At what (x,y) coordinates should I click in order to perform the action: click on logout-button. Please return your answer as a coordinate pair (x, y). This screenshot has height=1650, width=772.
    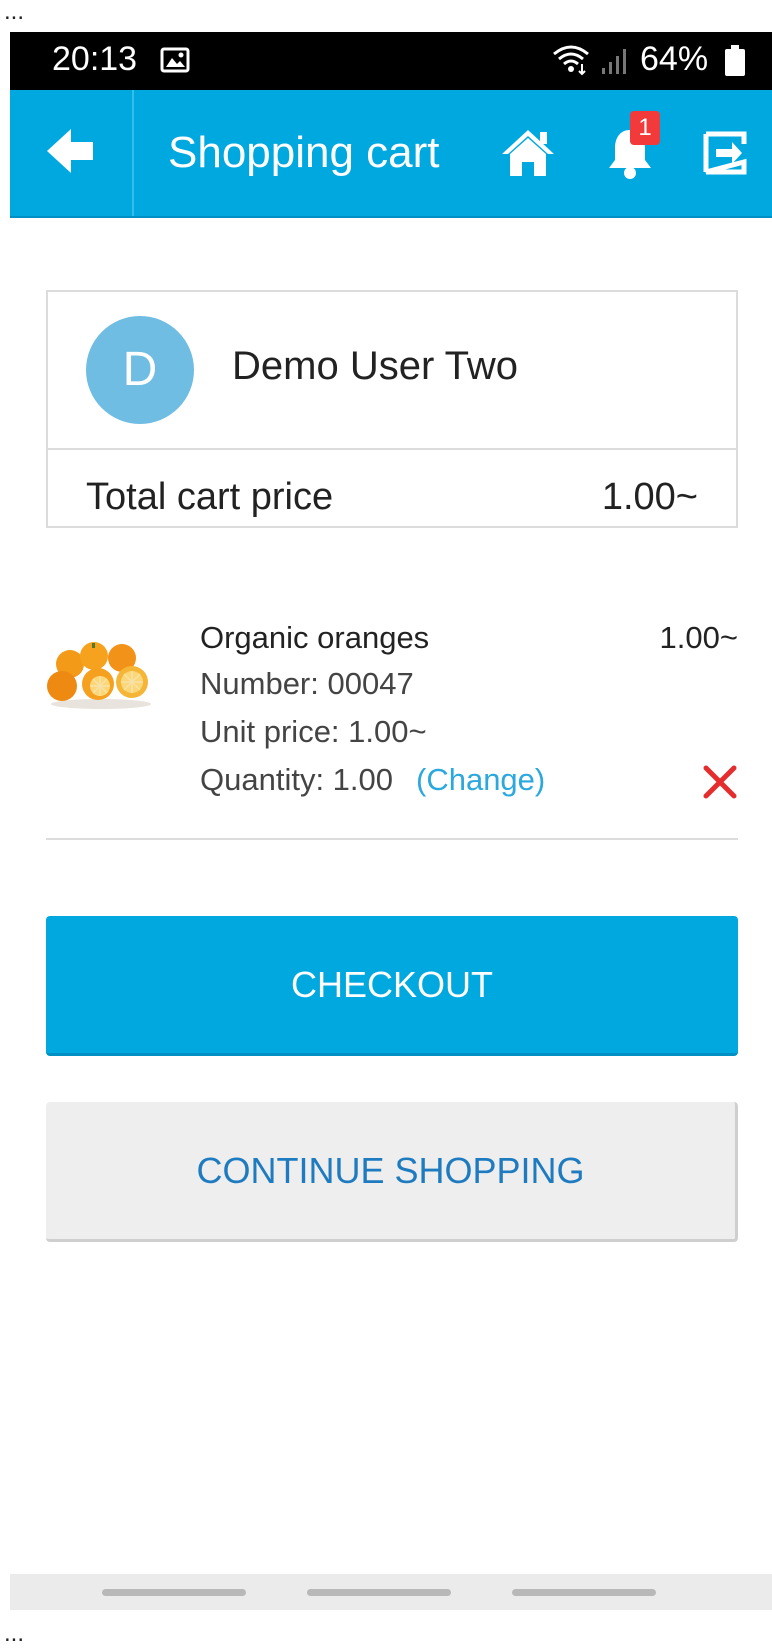
    Looking at the image, I should click on (725, 155).